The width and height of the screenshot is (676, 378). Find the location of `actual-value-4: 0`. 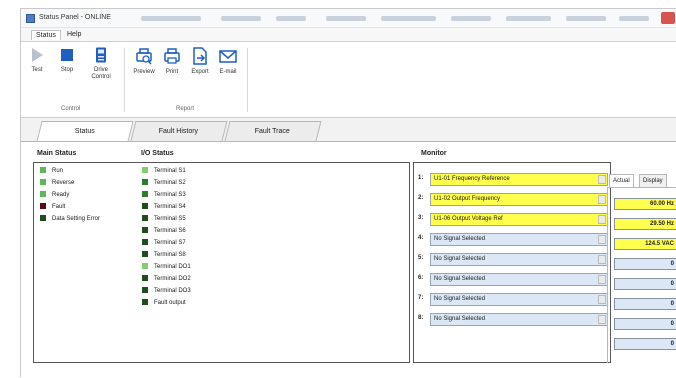

actual-value-4: 0 is located at coordinates (645, 264).